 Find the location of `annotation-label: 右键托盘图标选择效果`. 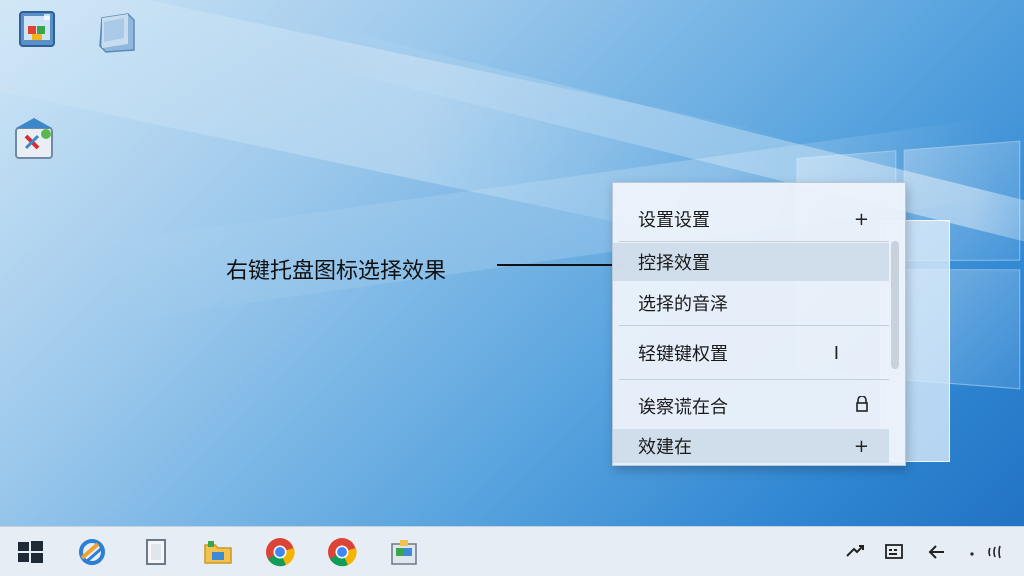

annotation-label: 右键托盘图标选择效果 is located at coordinates (336, 271).